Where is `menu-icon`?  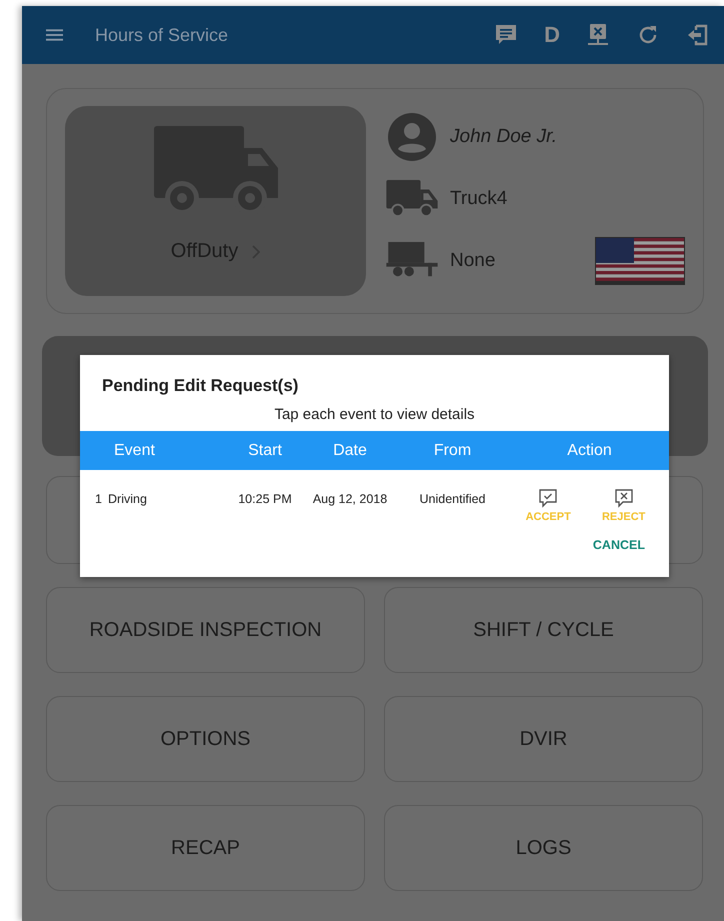
menu-icon is located at coordinates (54, 35).